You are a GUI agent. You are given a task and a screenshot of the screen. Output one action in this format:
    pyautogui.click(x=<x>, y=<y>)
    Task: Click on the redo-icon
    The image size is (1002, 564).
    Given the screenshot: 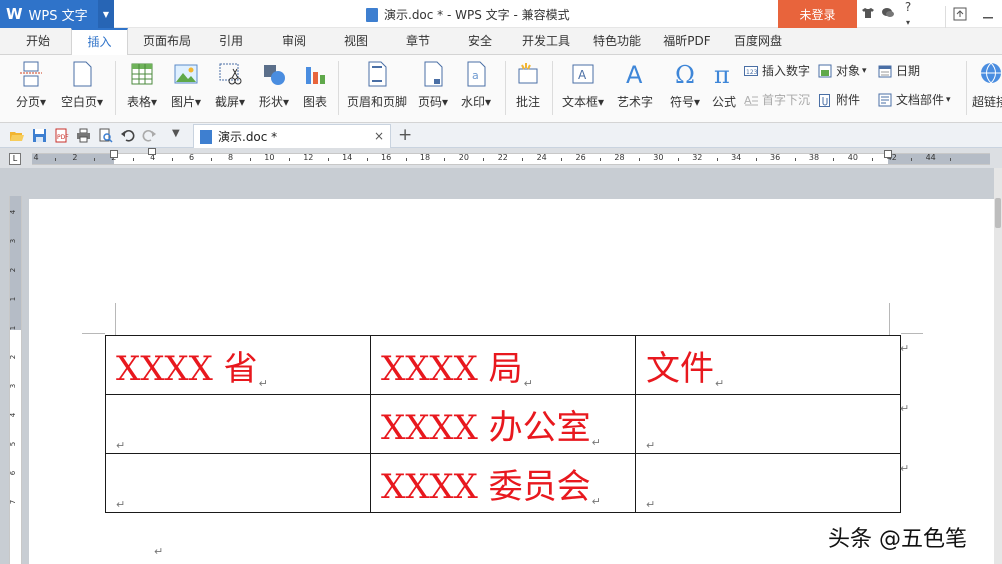 What is the action you would take?
    pyautogui.click(x=149, y=135)
    